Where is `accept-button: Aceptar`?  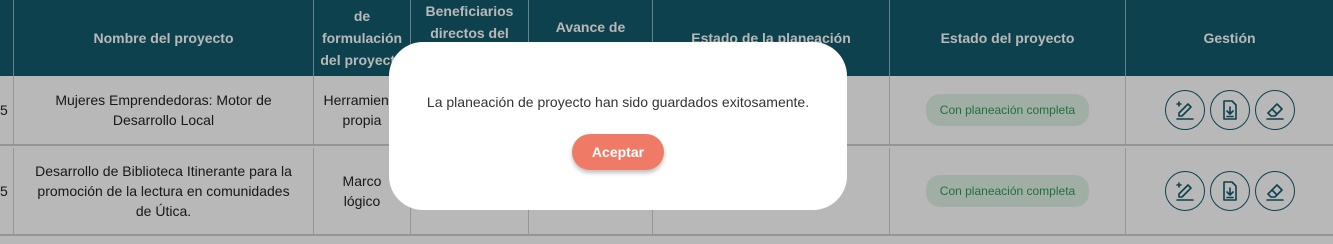
accept-button: Aceptar is located at coordinates (618, 152).